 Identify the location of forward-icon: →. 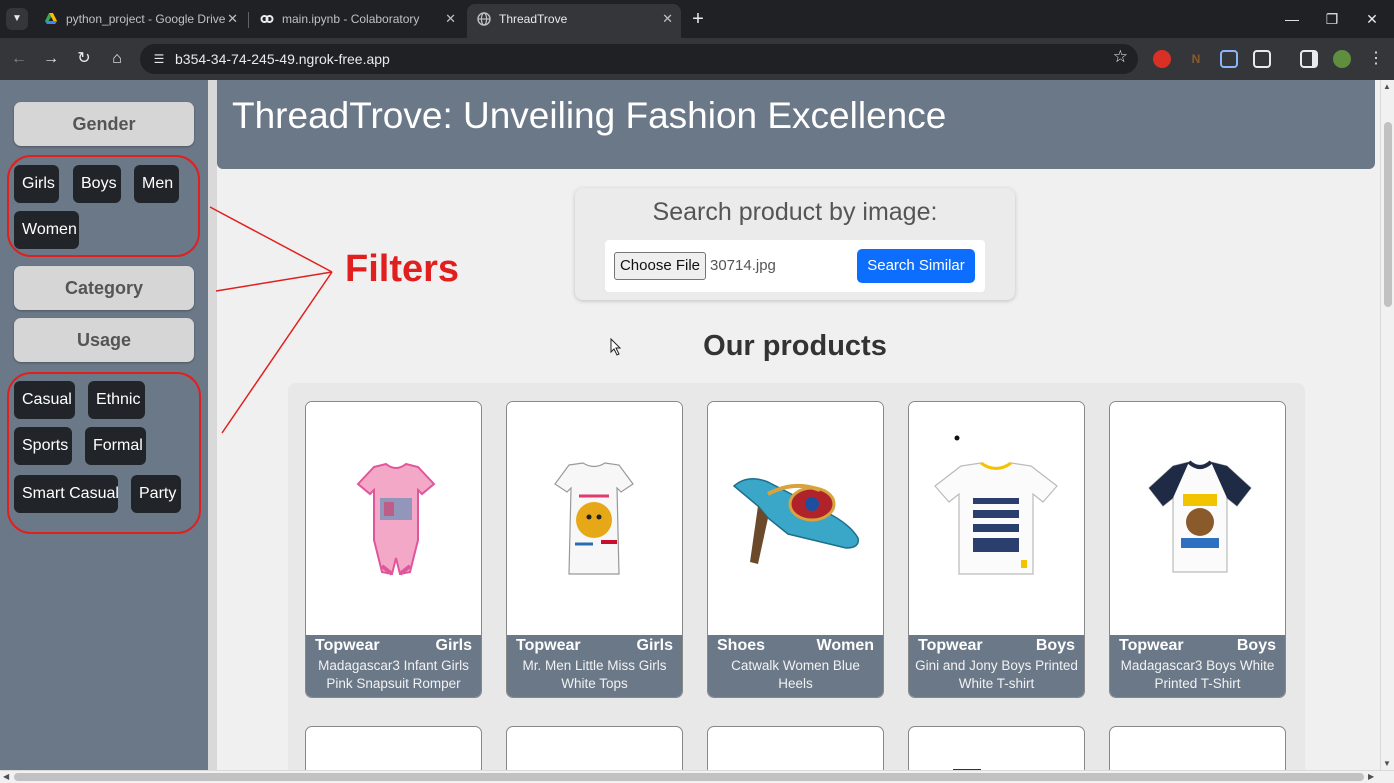
(51, 59).